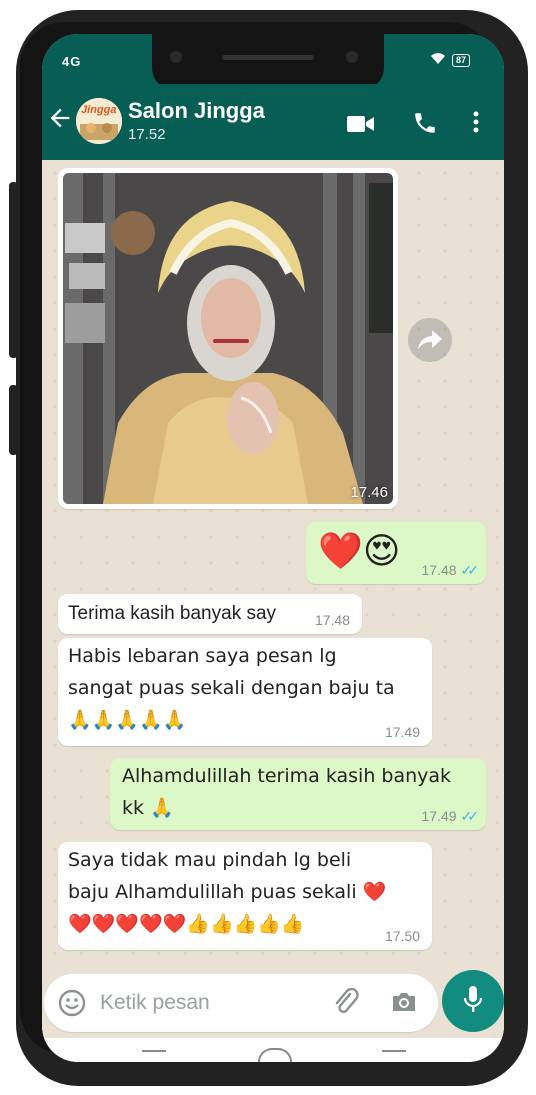 The image size is (536, 1095). What do you see at coordinates (404, 1004) in the screenshot?
I see `camera-icon` at bounding box center [404, 1004].